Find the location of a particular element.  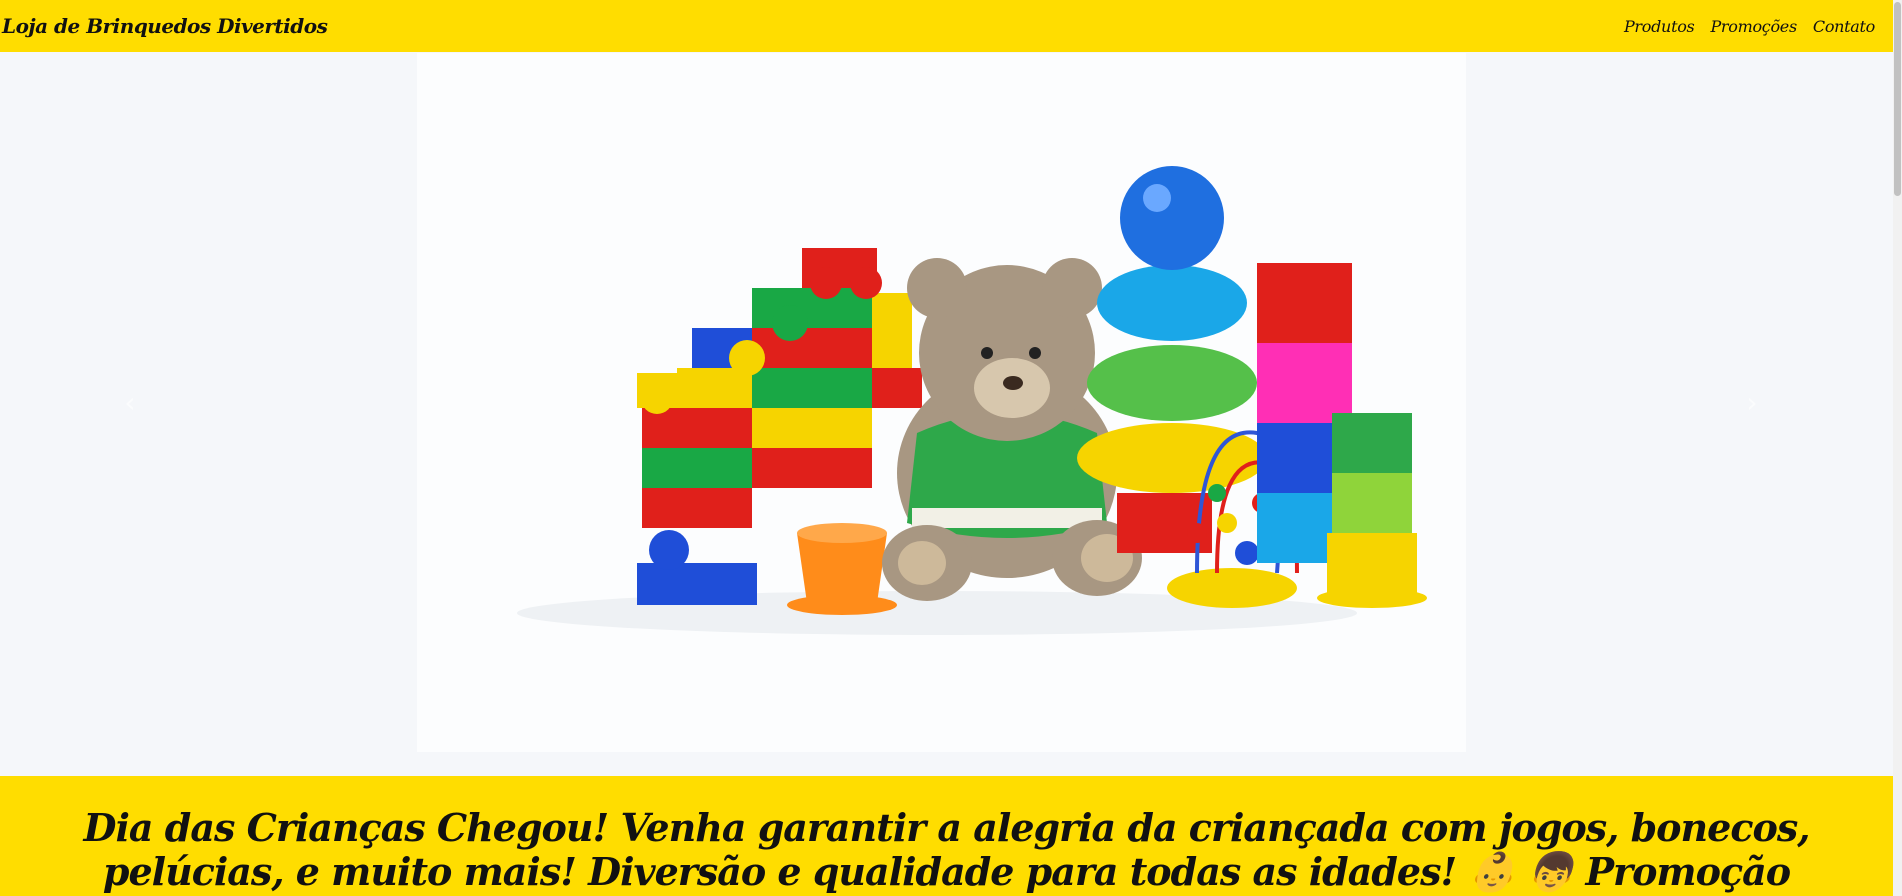

nav-link-produtos: Produtos is located at coordinates (1659, 26).